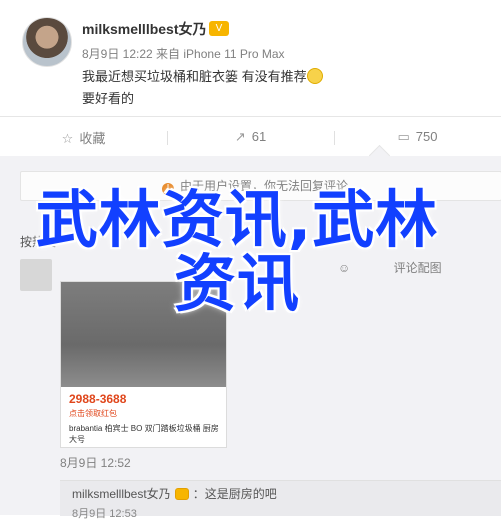  What do you see at coordinates (403, 136) in the screenshot?
I see `comment-icon: ▭` at bounding box center [403, 136].